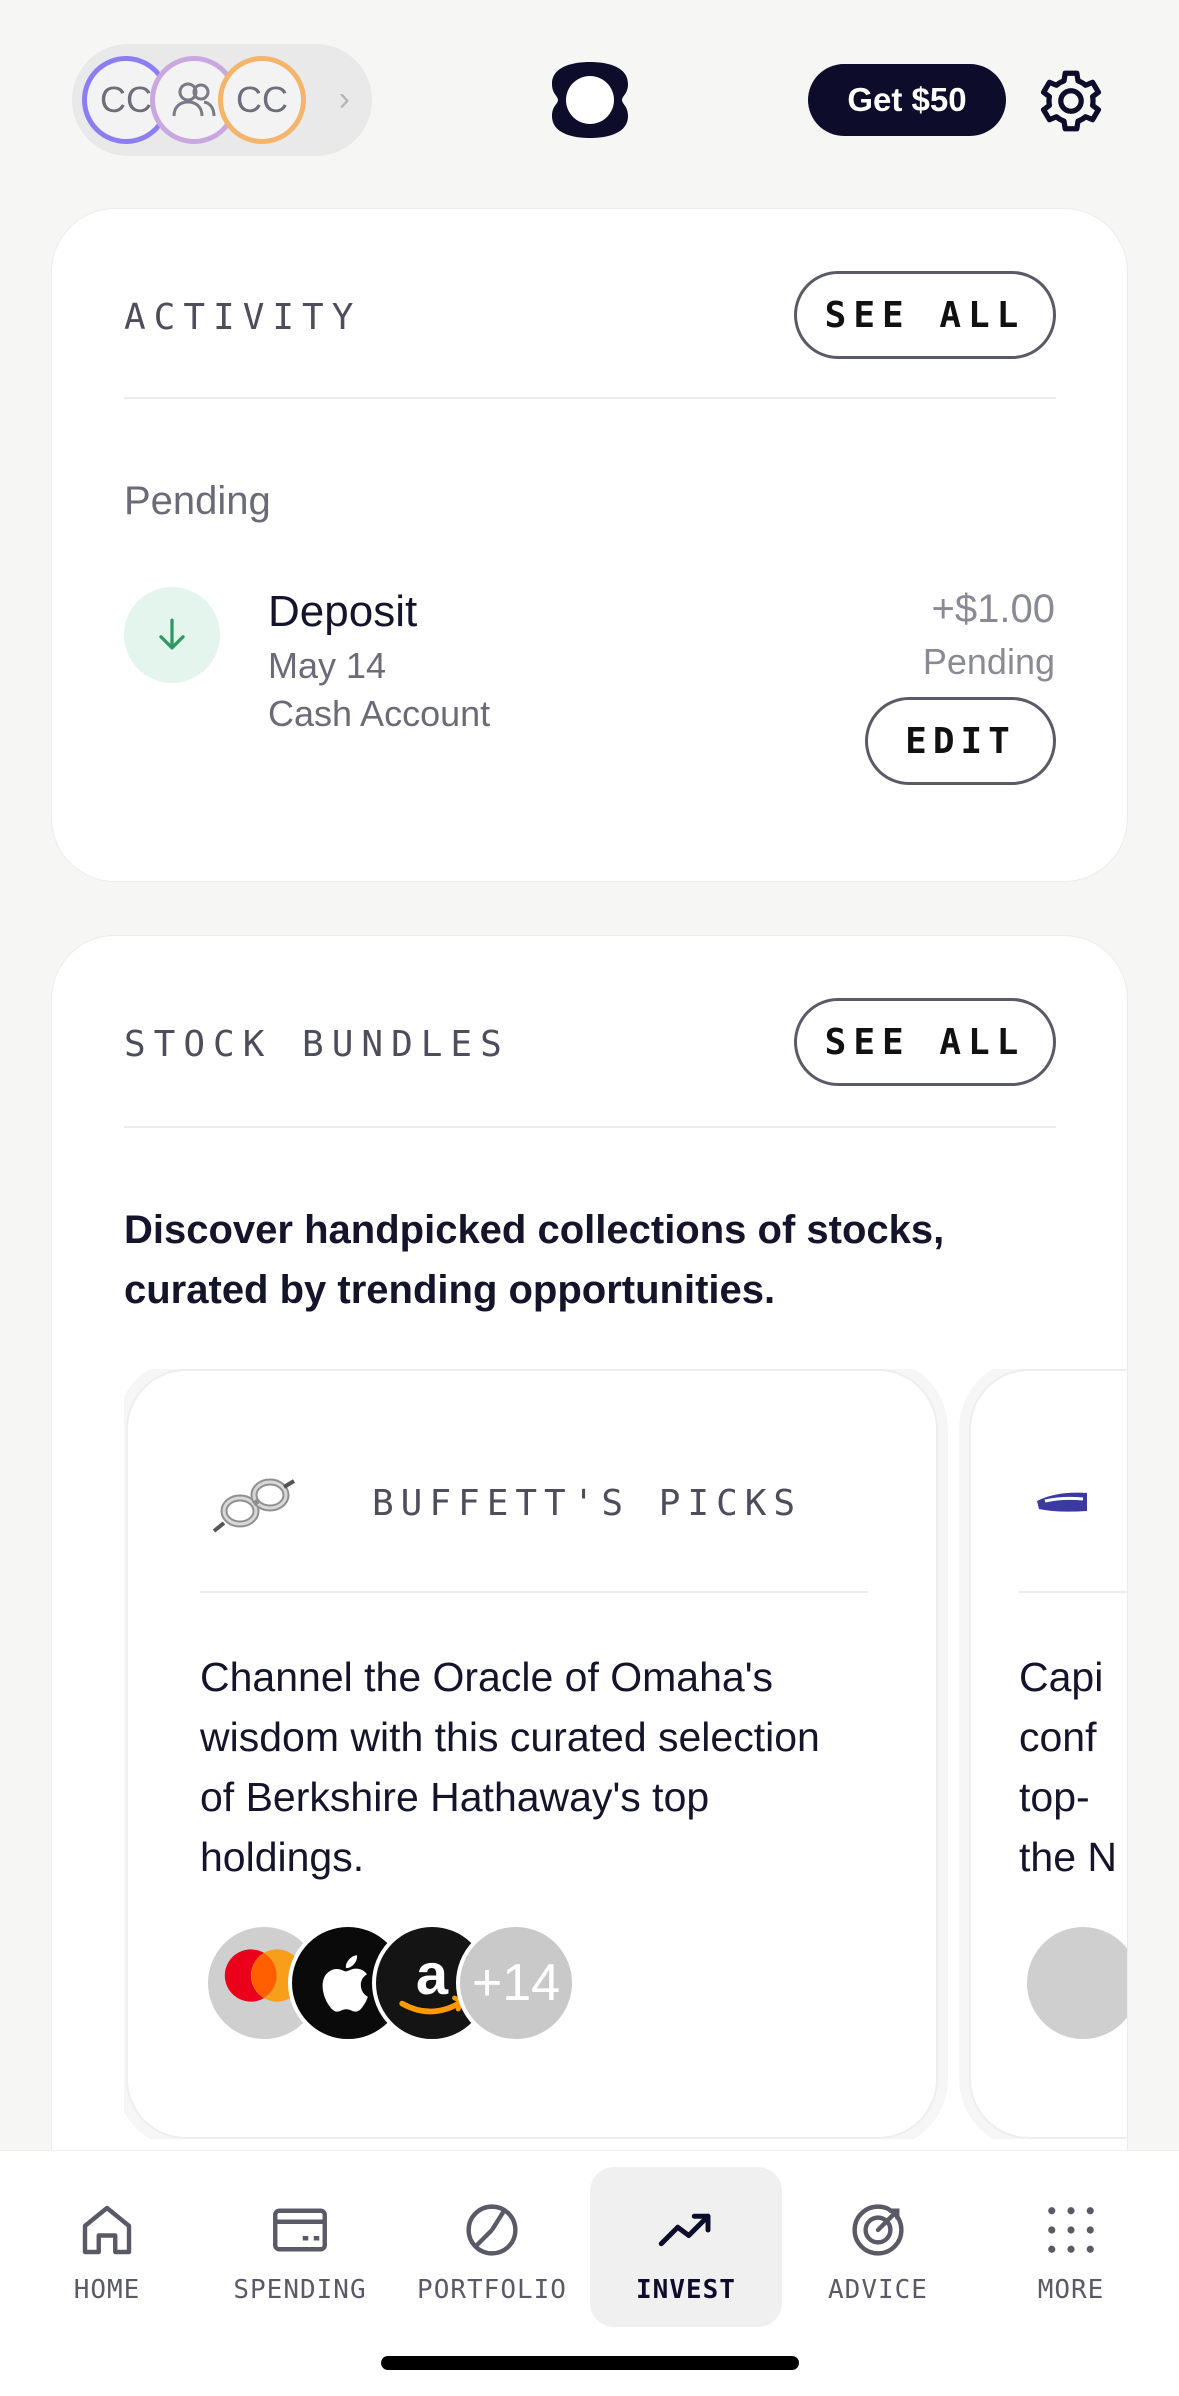  I want to click on app-logo-icon, so click(590, 100).